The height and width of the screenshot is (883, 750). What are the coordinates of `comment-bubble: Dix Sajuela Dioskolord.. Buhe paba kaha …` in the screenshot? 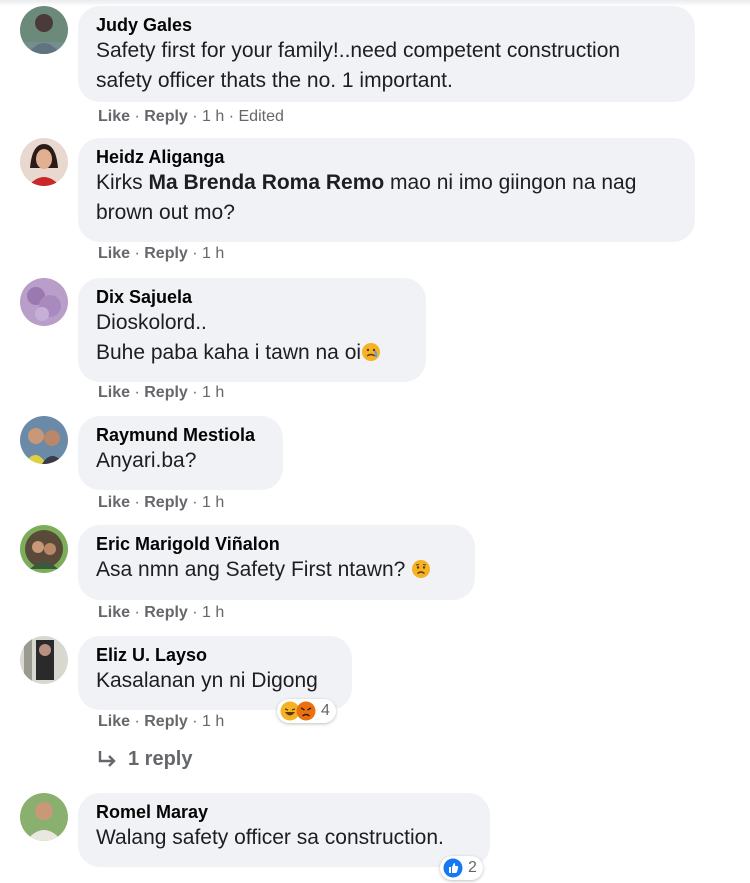 It's located at (252, 330).